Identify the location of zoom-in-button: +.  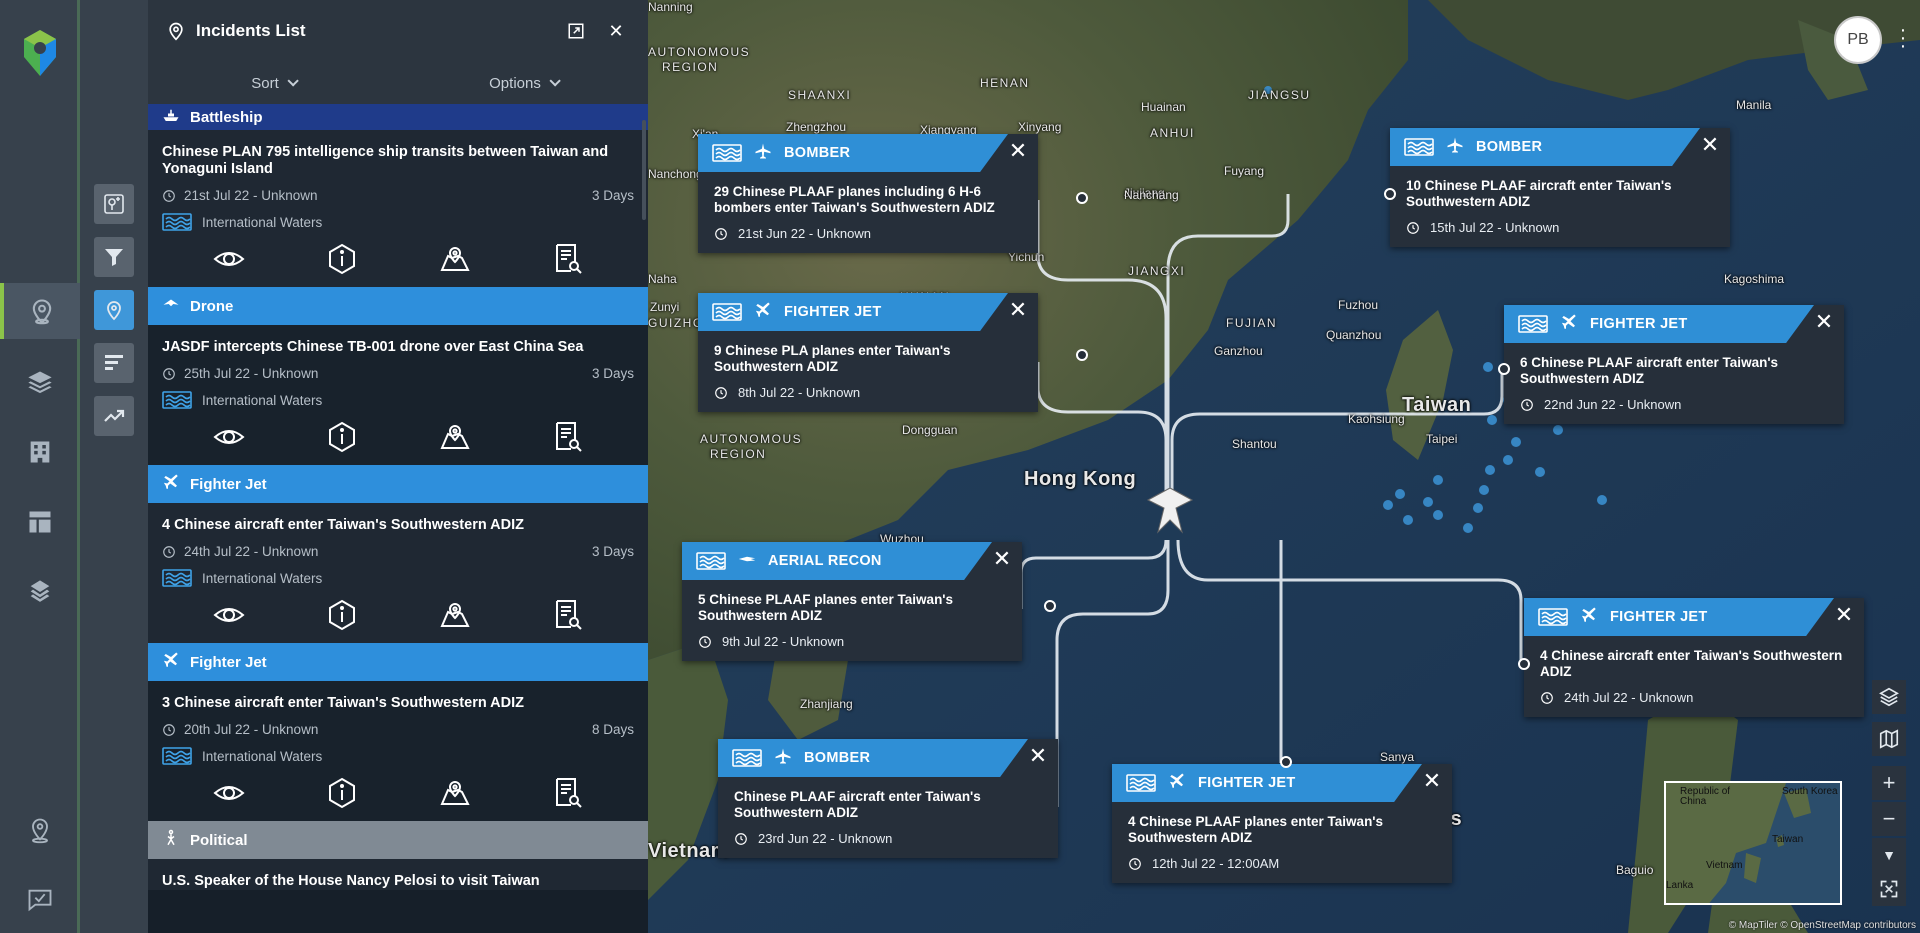
(1889, 783).